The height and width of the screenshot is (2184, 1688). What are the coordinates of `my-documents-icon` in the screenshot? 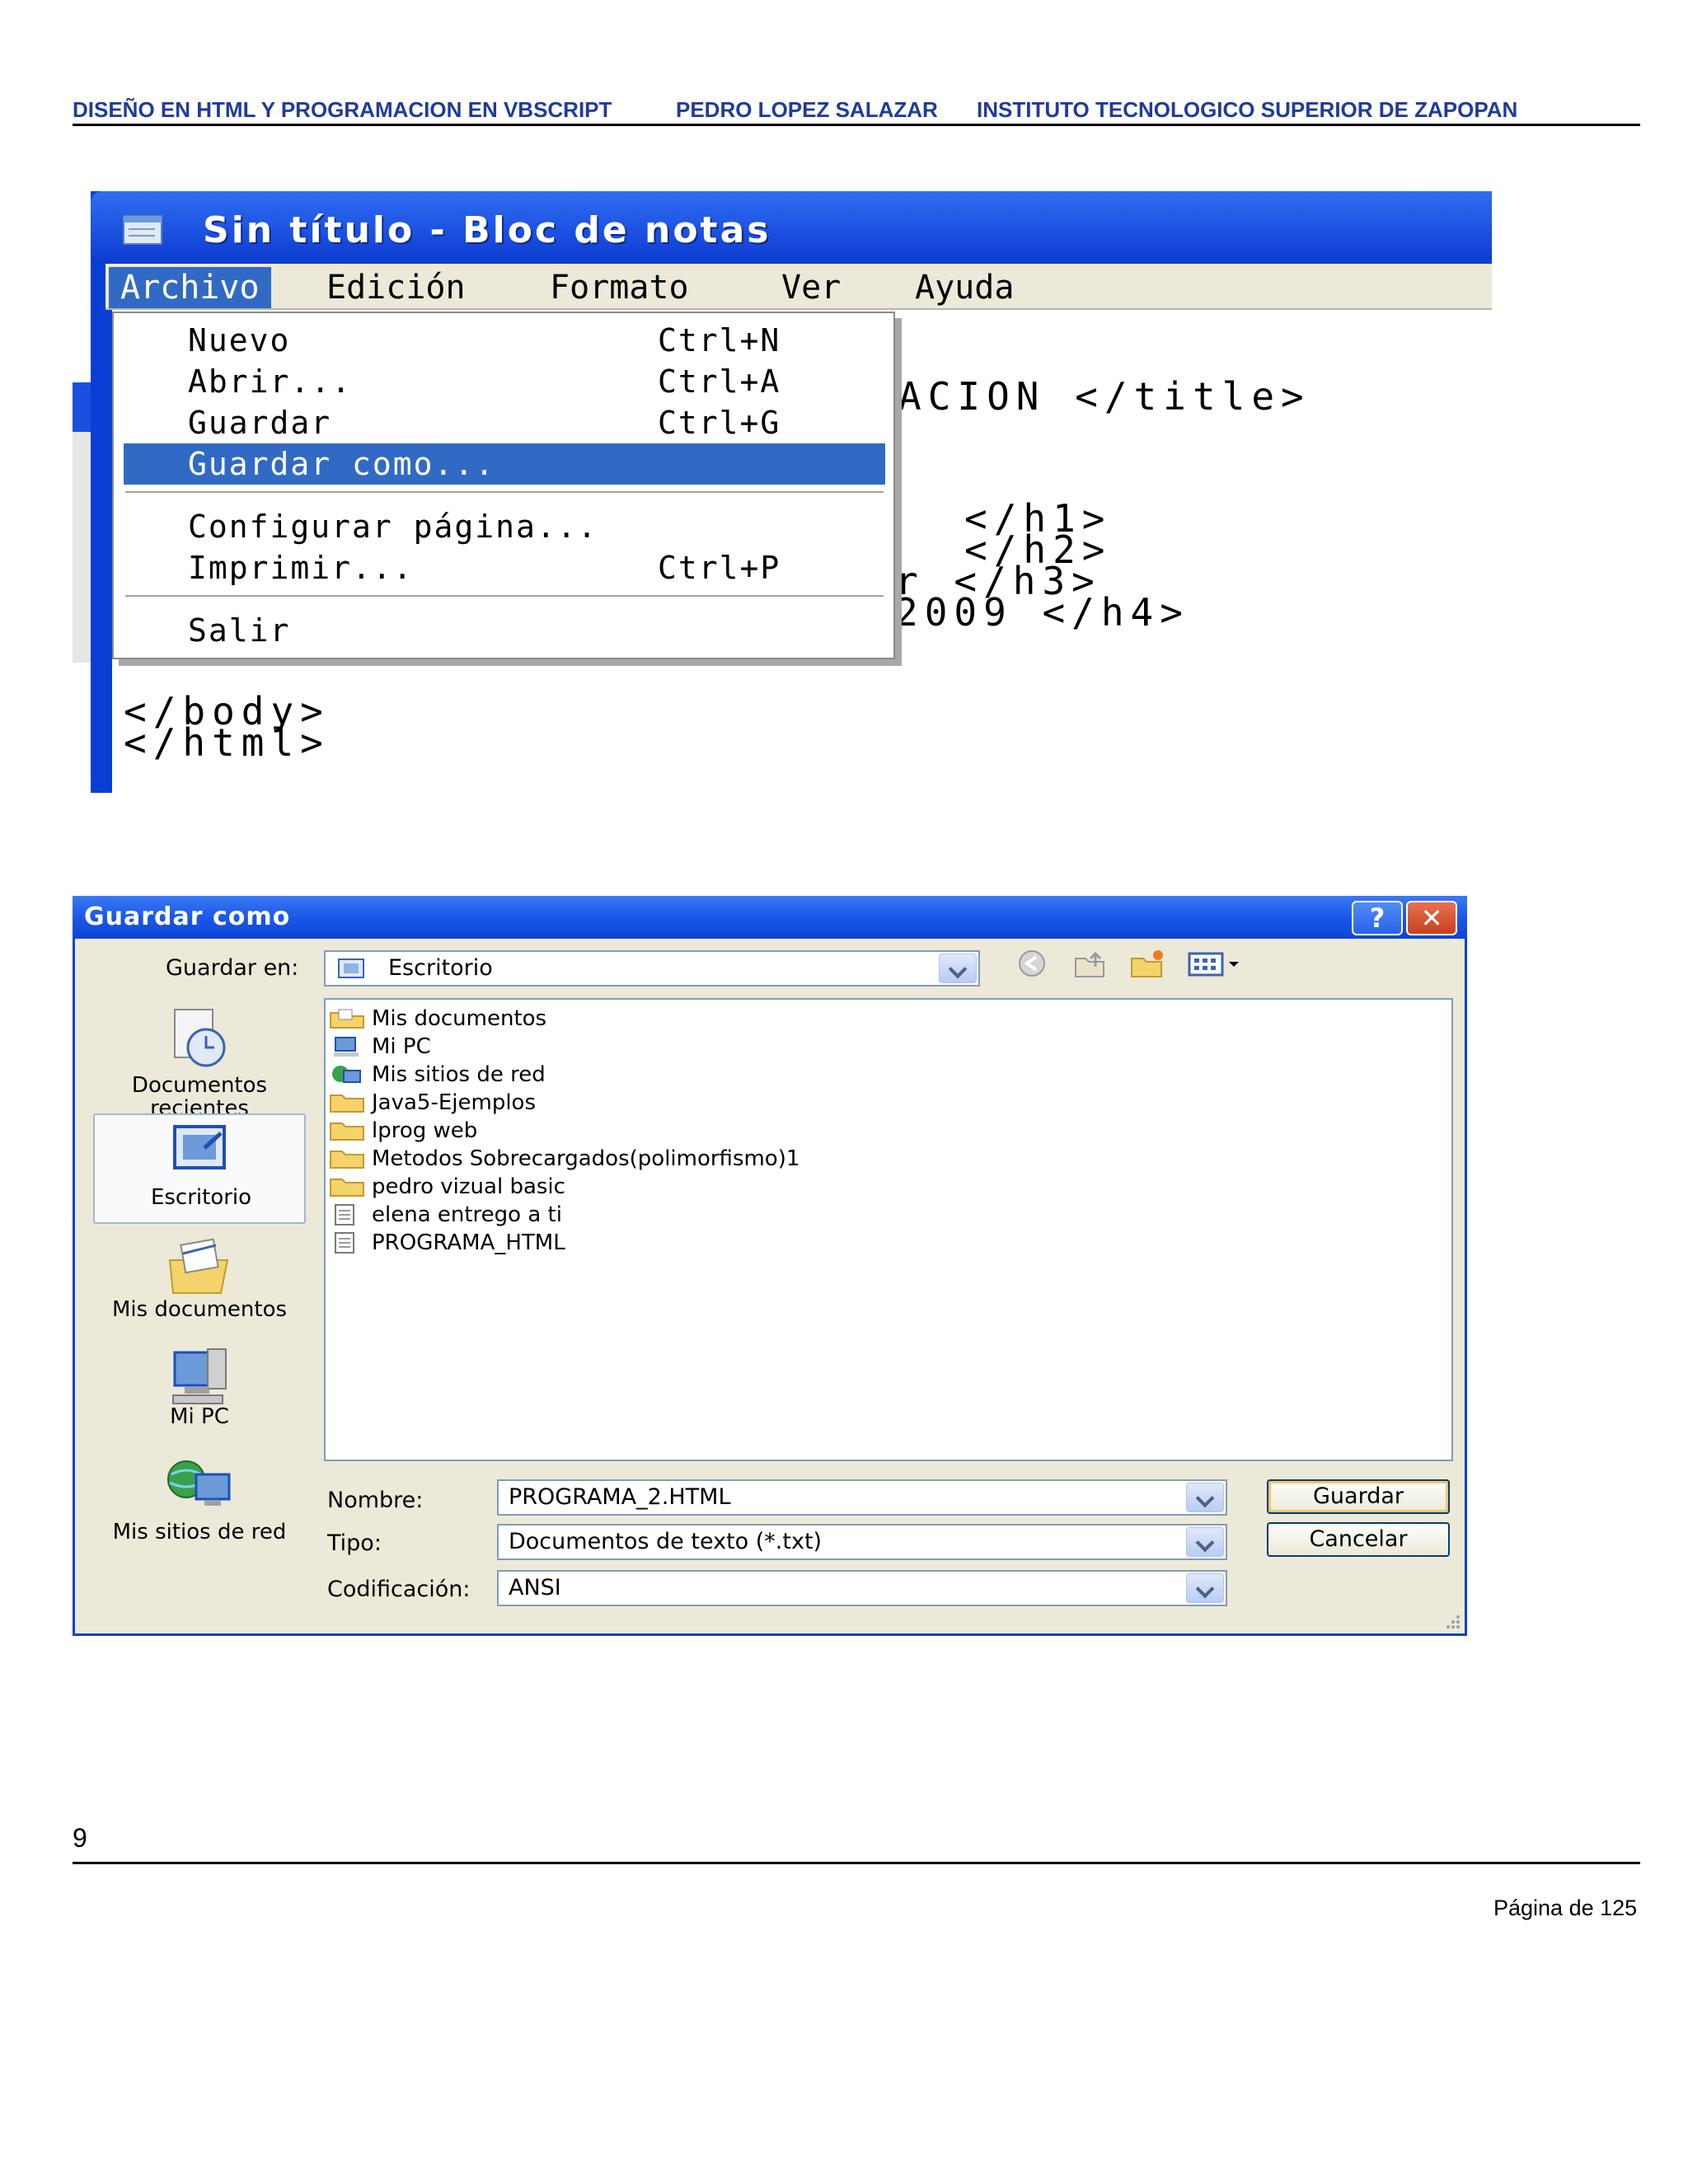 It's located at (199, 1266).